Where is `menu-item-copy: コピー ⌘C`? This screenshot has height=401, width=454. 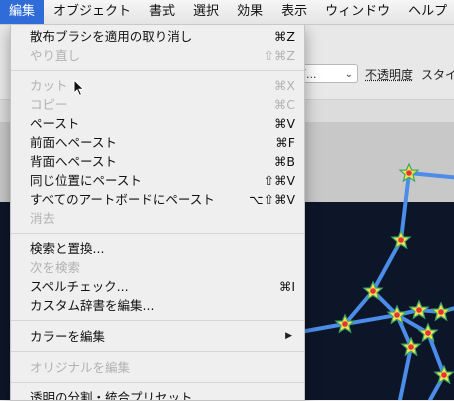
menu-item-copy: コピー ⌘C is located at coordinates (162, 104).